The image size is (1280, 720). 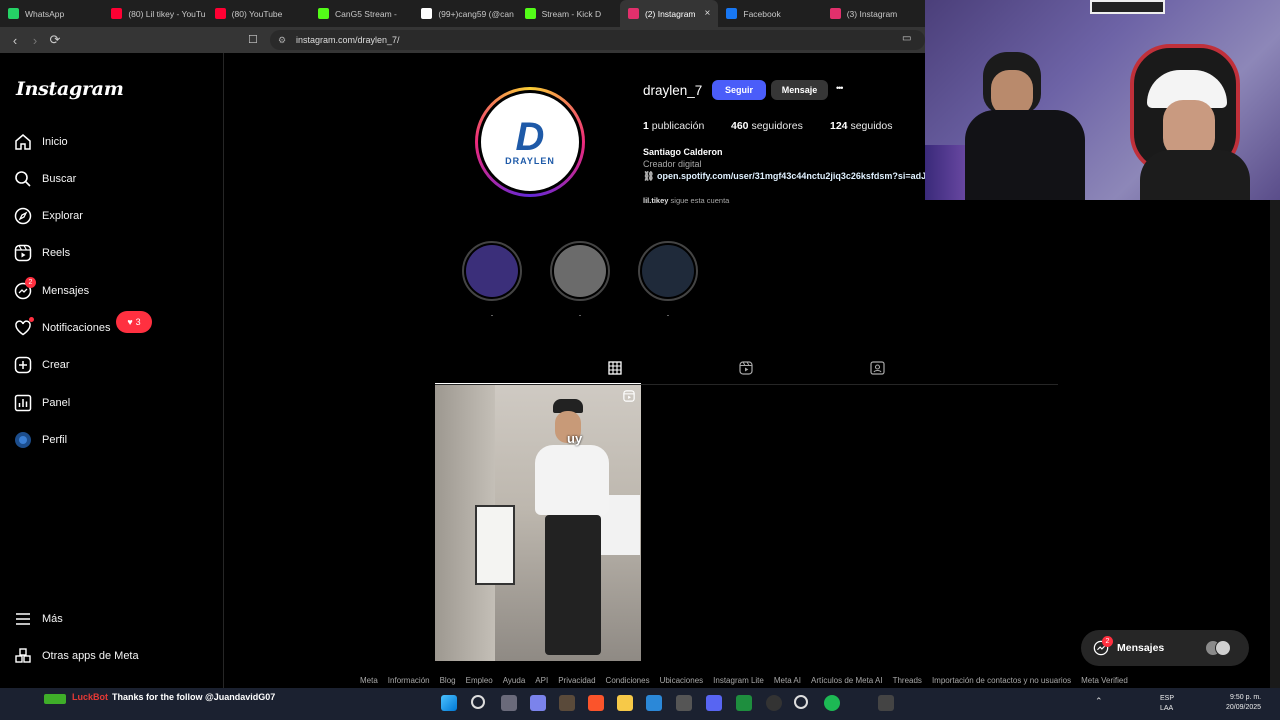 I want to click on messages-float-badge: 2, so click(x=1107, y=641).